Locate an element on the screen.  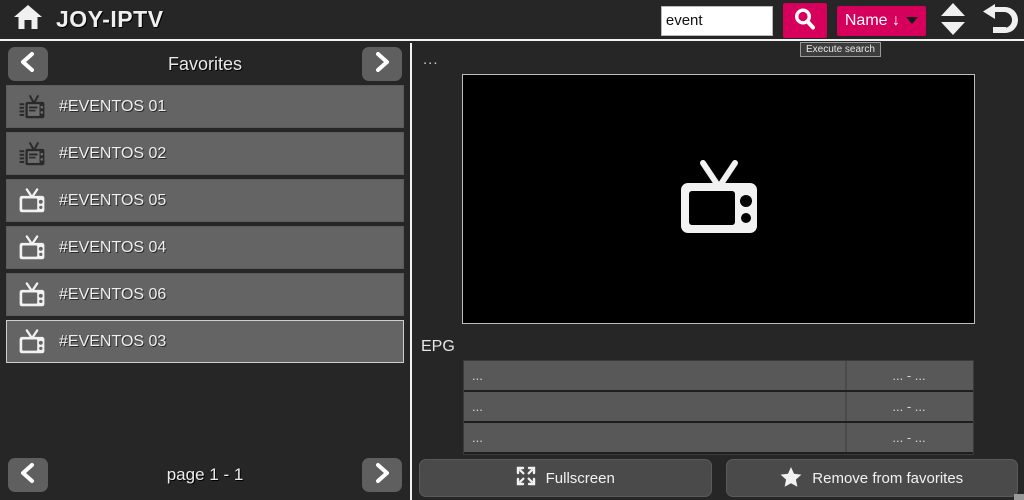
search-icon is located at coordinates (805, 20).